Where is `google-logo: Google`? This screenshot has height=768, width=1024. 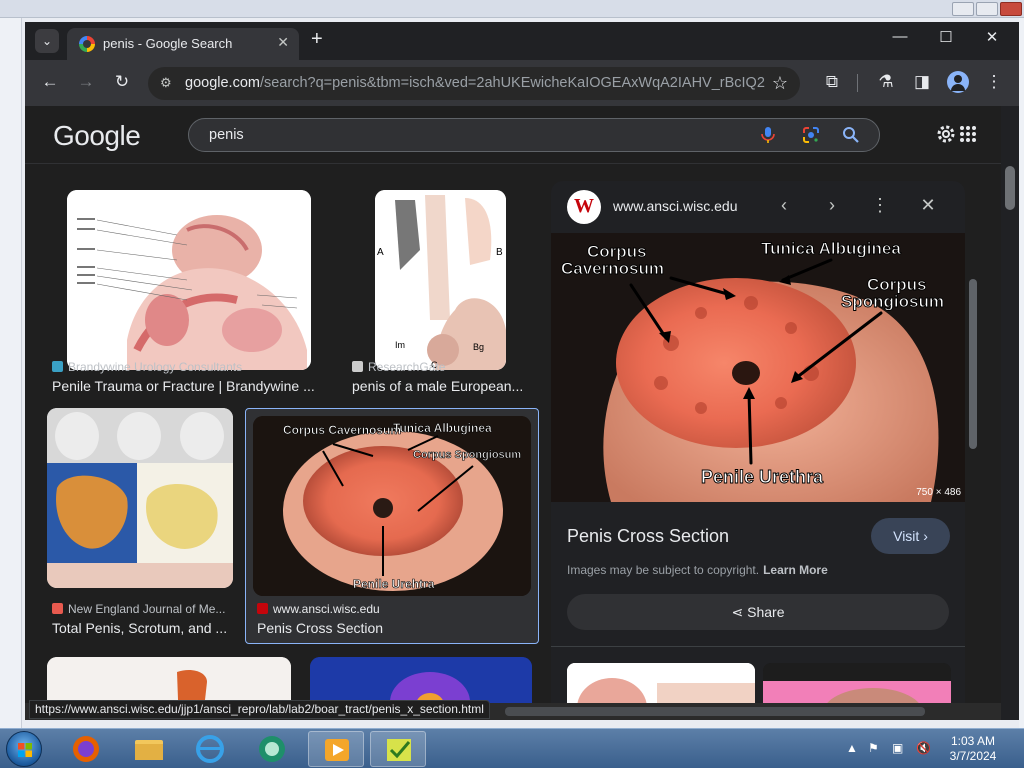
google-logo: Google is located at coordinates (97, 136).